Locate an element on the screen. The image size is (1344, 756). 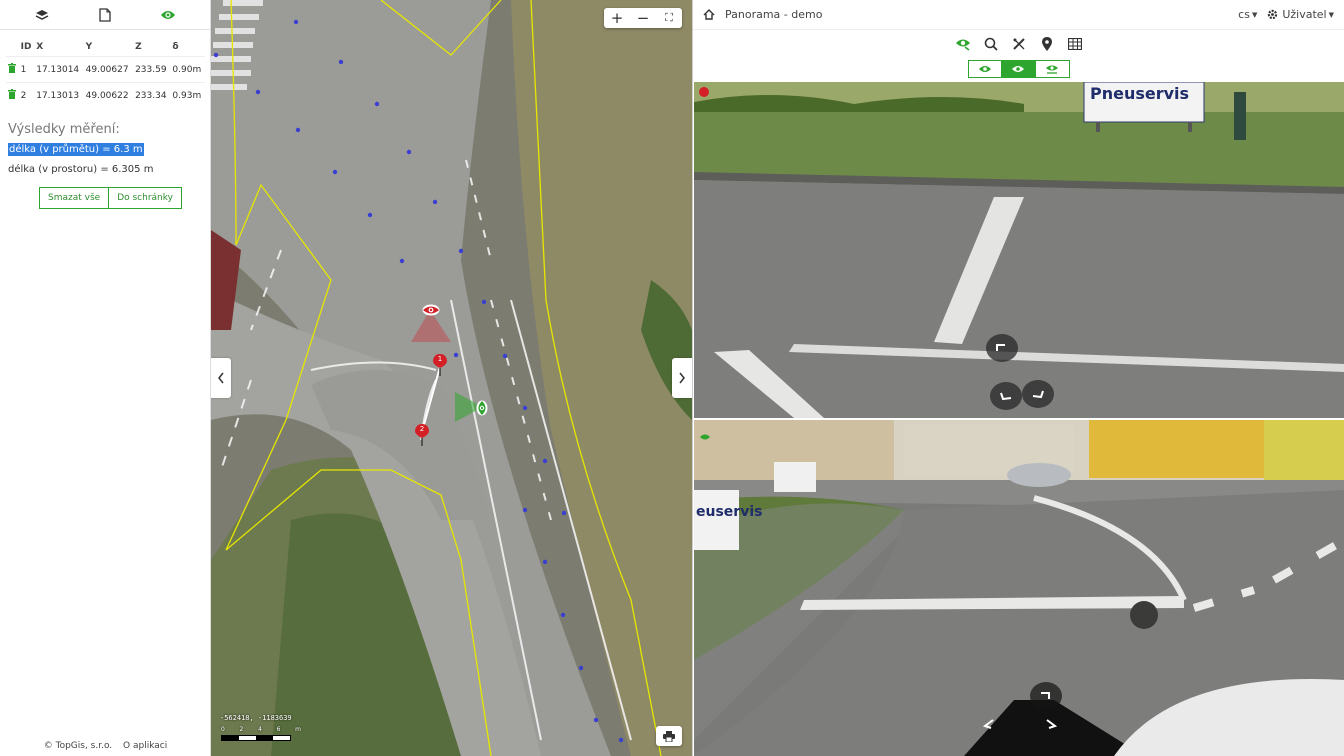
home-icon is located at coordinates (709, 14).